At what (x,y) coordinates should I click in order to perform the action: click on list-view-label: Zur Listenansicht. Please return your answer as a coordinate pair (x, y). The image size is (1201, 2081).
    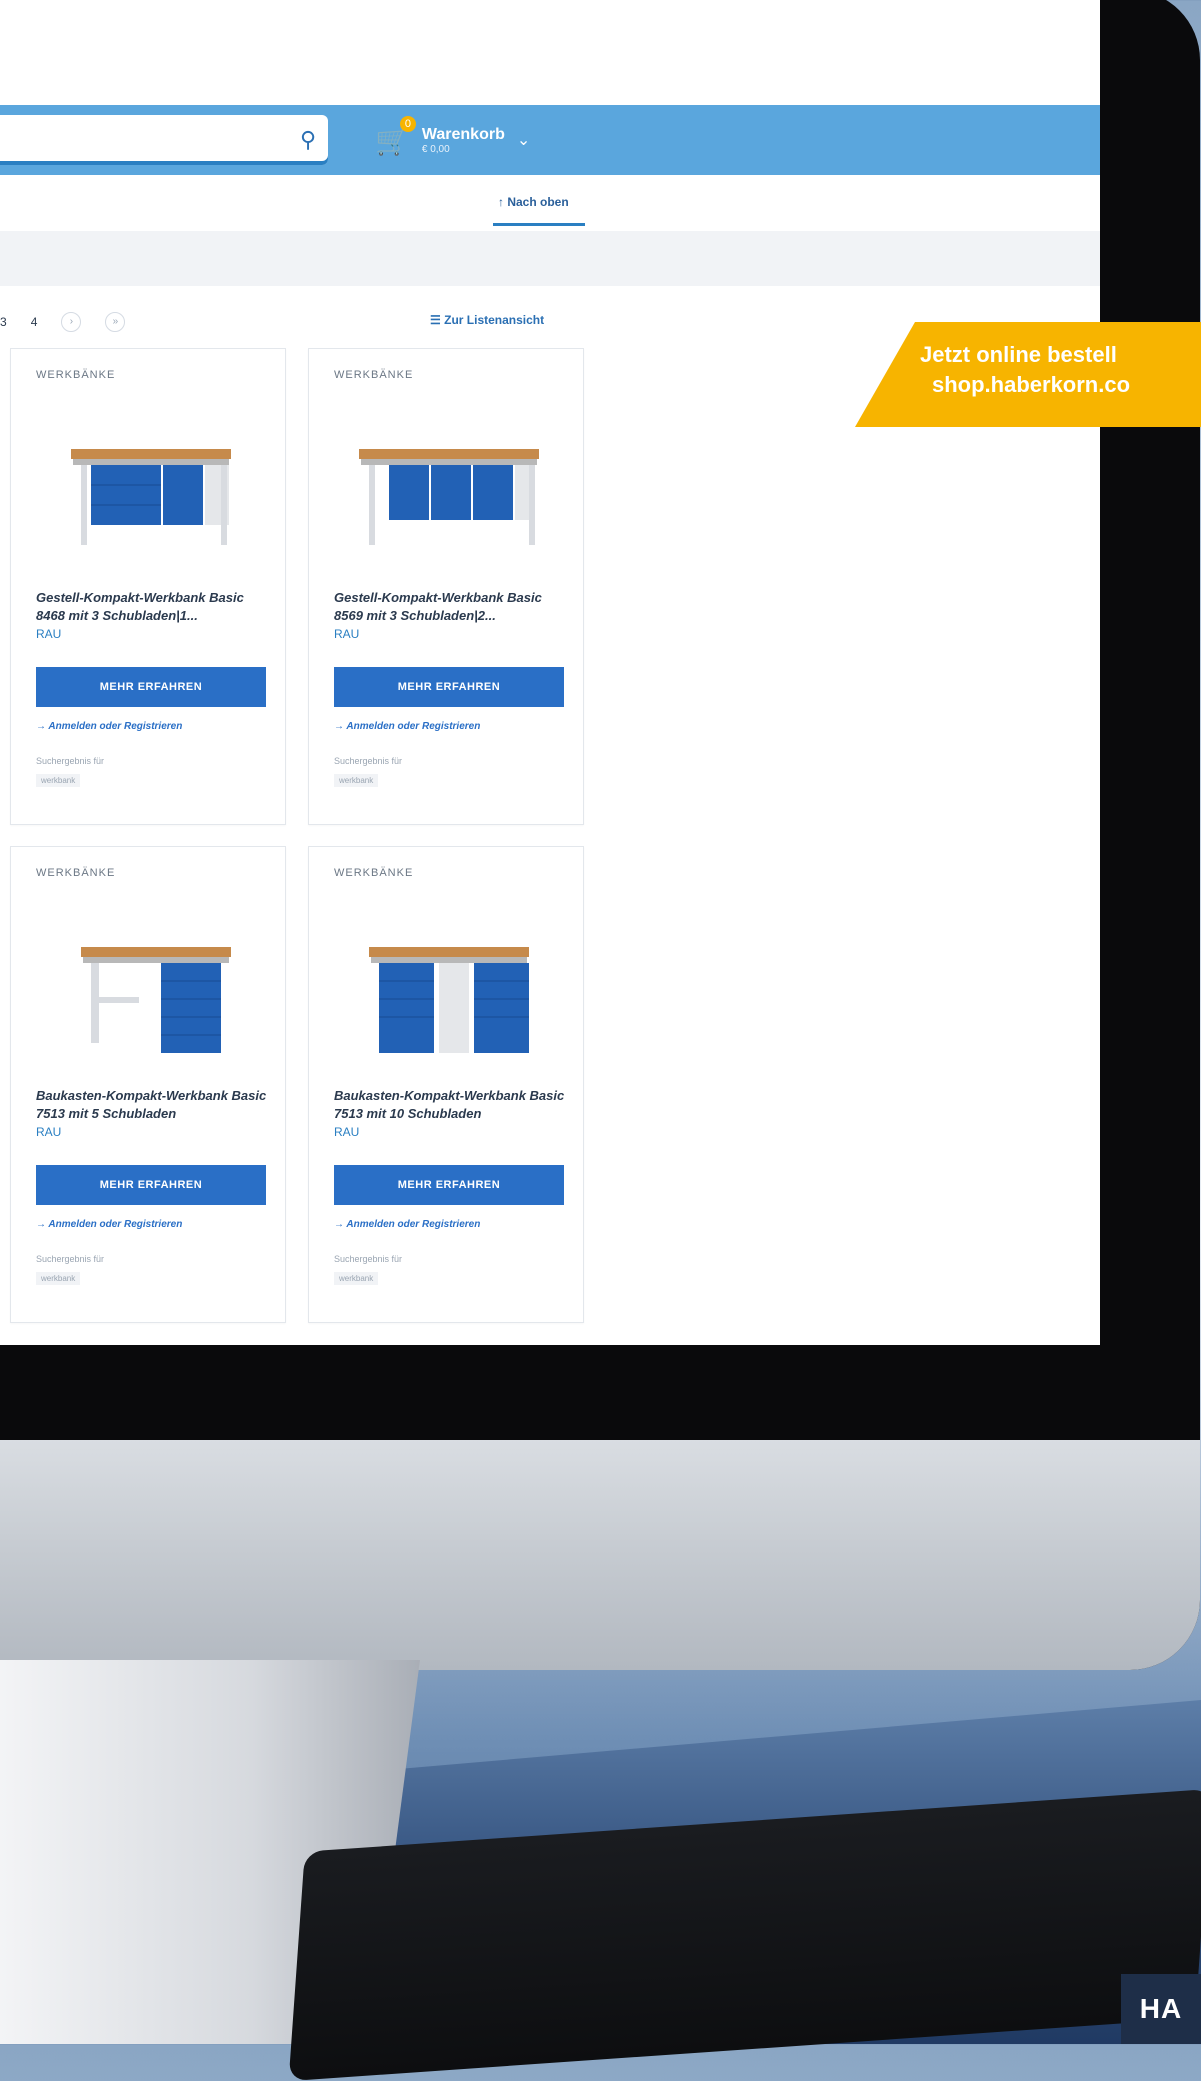
    Looking at the image, I should click on (494, 320).